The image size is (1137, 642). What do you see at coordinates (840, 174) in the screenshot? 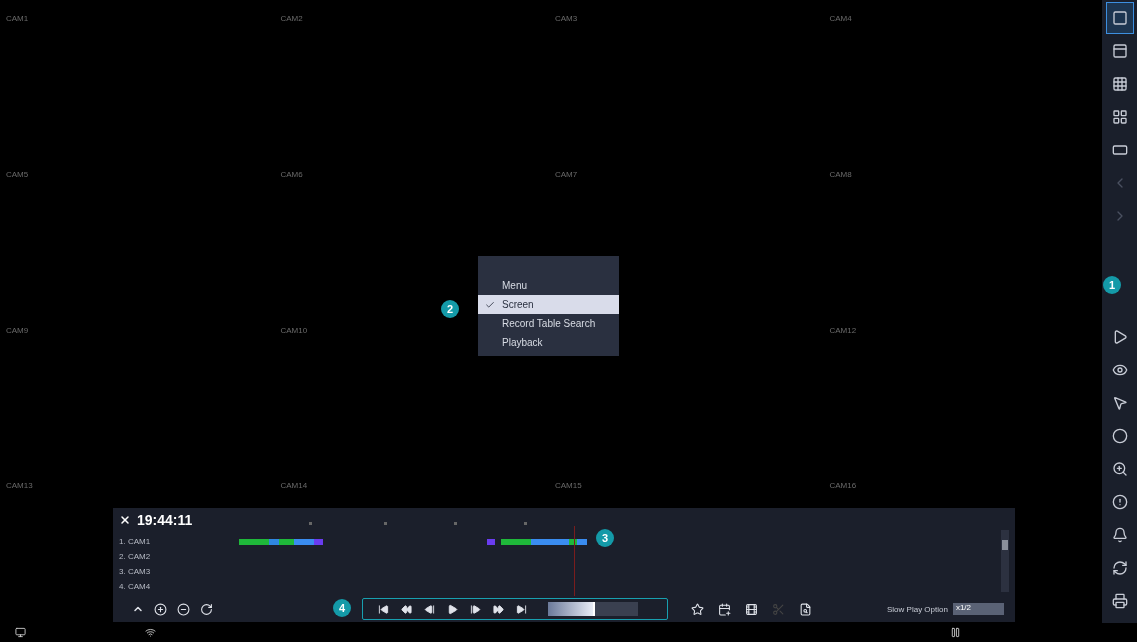
I see `camera-label: CAM8` at bounding box center [840, 174].